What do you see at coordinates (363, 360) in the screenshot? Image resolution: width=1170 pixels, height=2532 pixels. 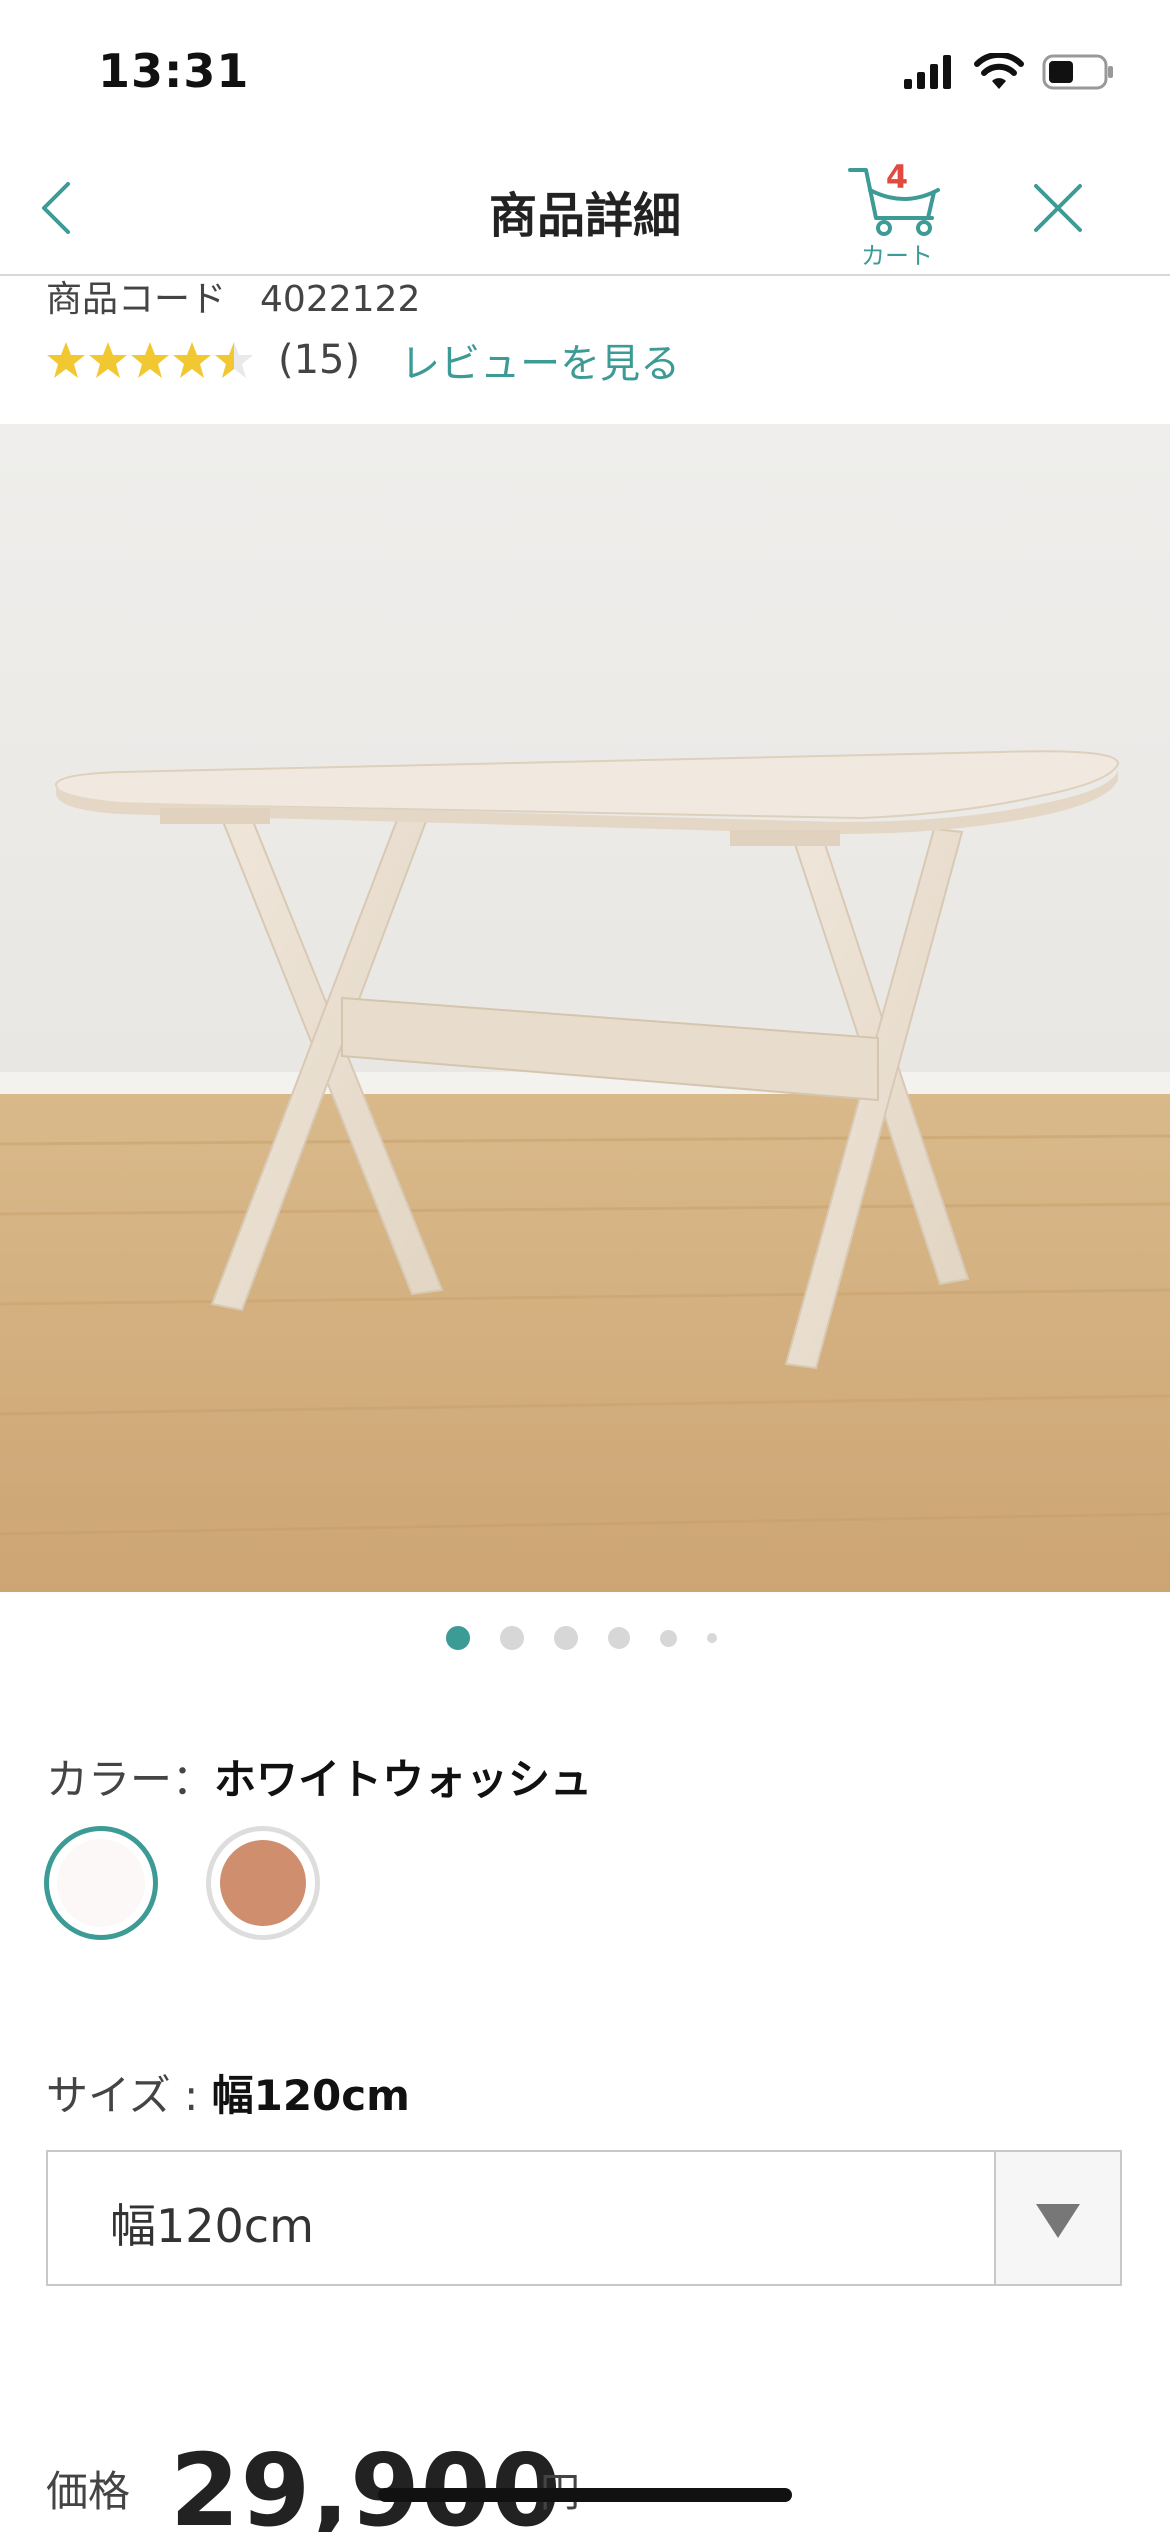 I see `rating-row: (15) レビューを見る` at bounding box center [363, 360].